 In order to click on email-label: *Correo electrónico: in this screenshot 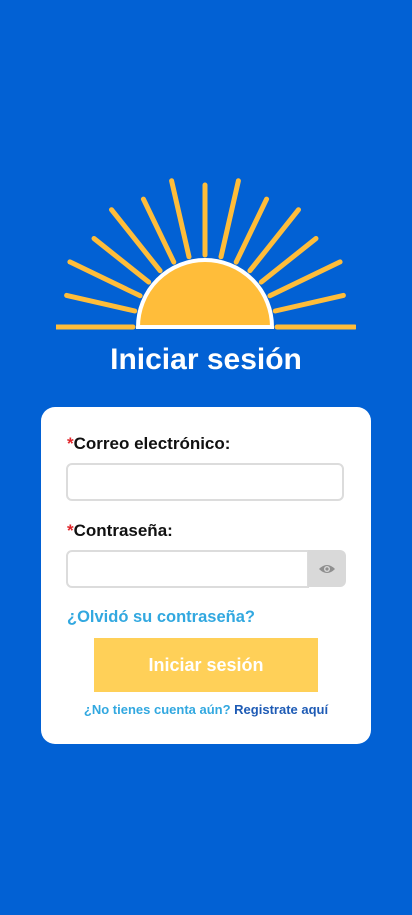, I will do `click(148, 444)`.